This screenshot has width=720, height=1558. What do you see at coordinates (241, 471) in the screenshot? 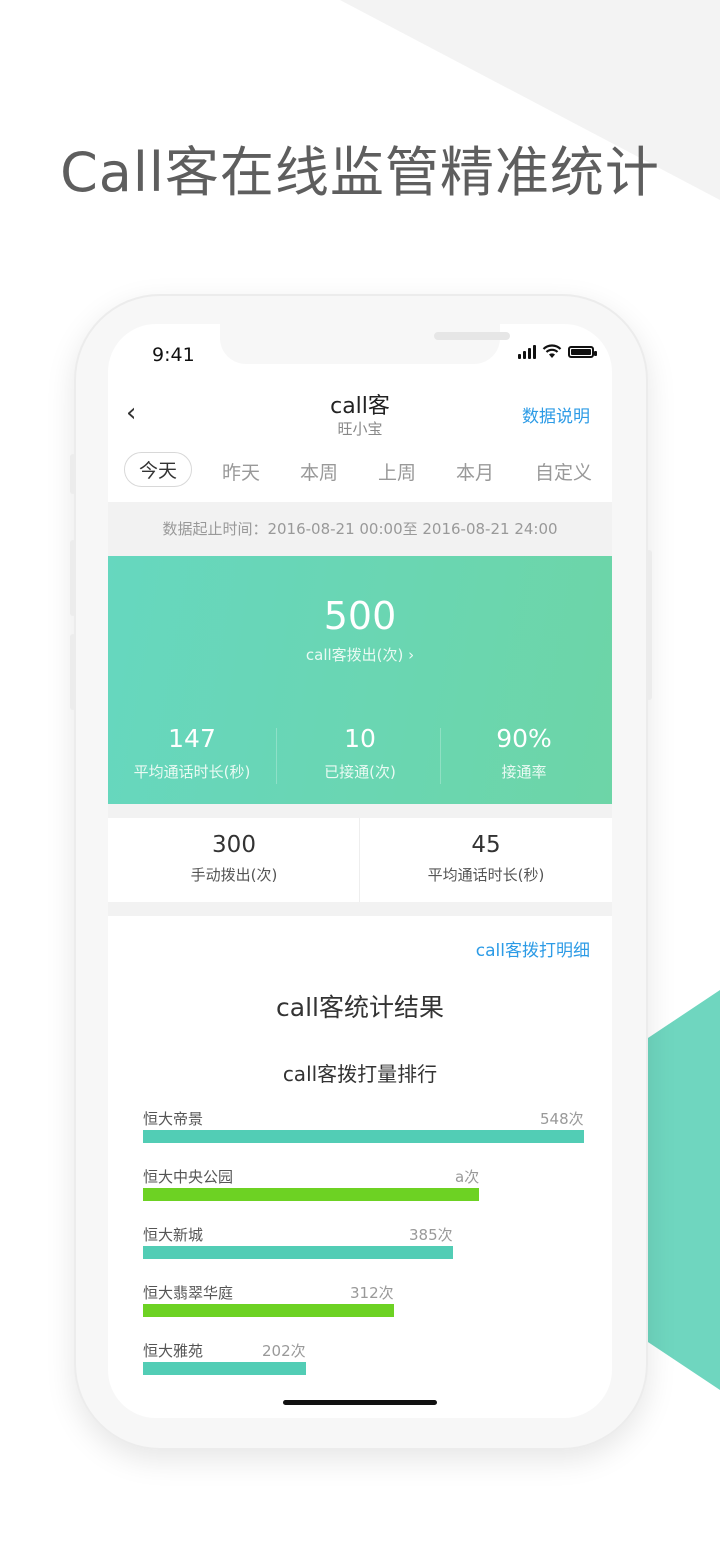
I see `tab-yesterday: 昨天` at bounding box center [241, 471].